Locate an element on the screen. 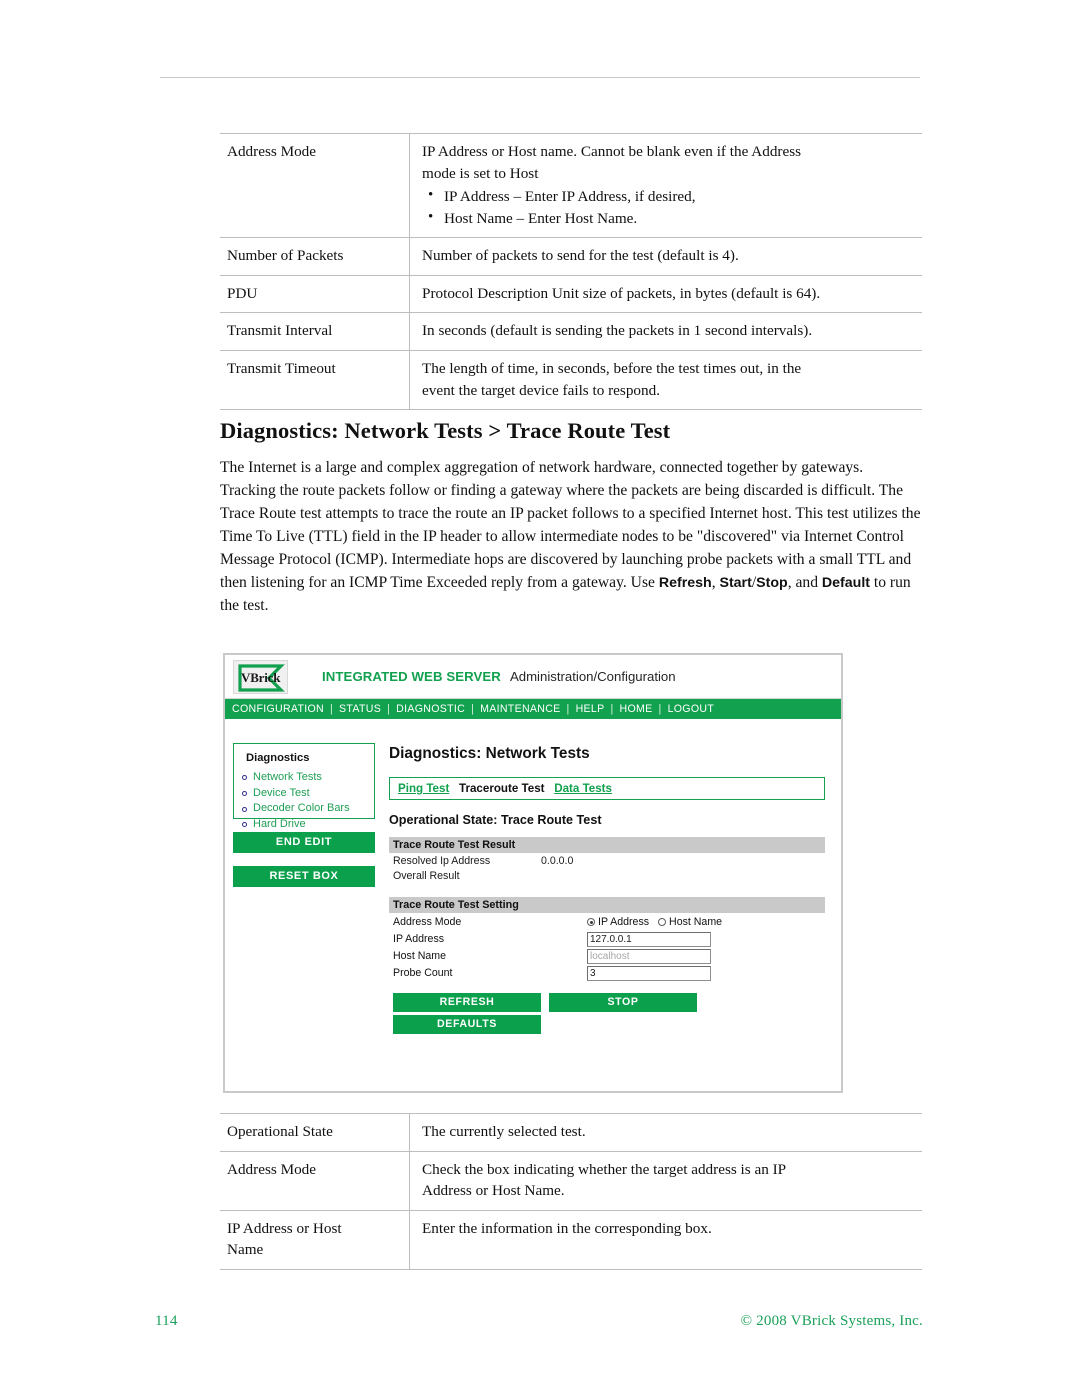 This screenshot has width=1080, height=1397. desc-line: Address or Host Name. is located at coordinates (493, 1191).